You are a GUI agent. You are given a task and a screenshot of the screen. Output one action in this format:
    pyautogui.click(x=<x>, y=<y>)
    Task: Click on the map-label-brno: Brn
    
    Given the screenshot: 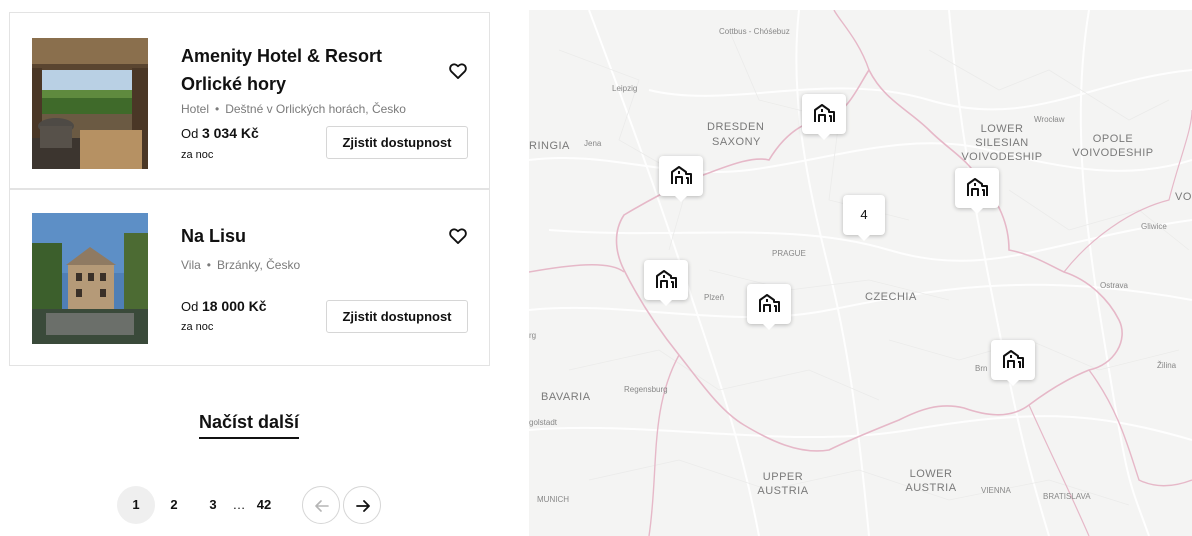 What is the action you would take?
    pyautogui.click(x=981, y=368)
    